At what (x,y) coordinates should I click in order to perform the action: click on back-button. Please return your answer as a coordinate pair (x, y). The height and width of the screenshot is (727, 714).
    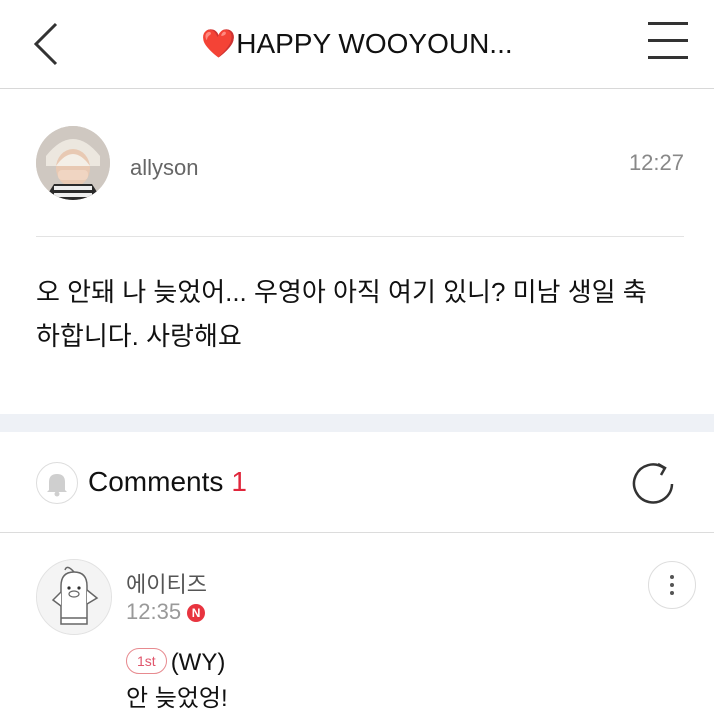
    Looking at the image, I should click on (46, 44).